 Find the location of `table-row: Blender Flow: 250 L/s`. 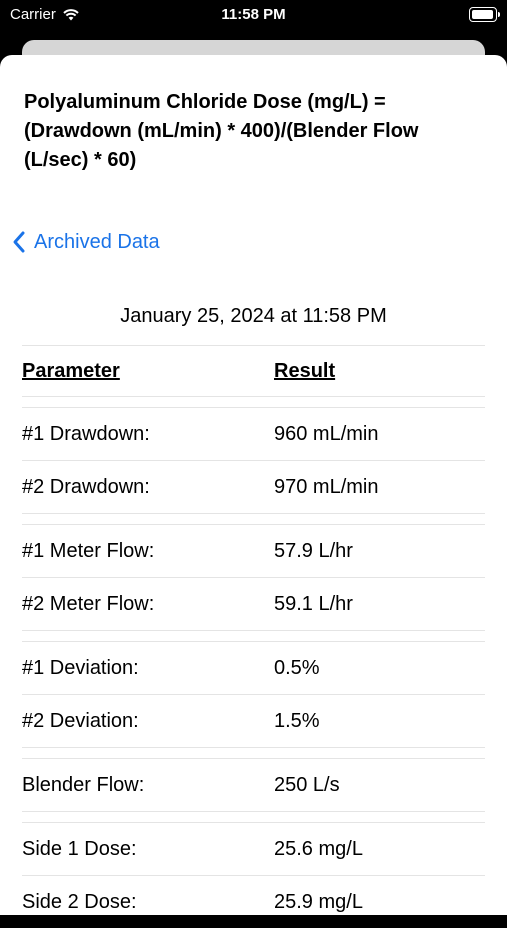

table-row: Blender Flow: 250 L/s is located at coordinates (253, 785).